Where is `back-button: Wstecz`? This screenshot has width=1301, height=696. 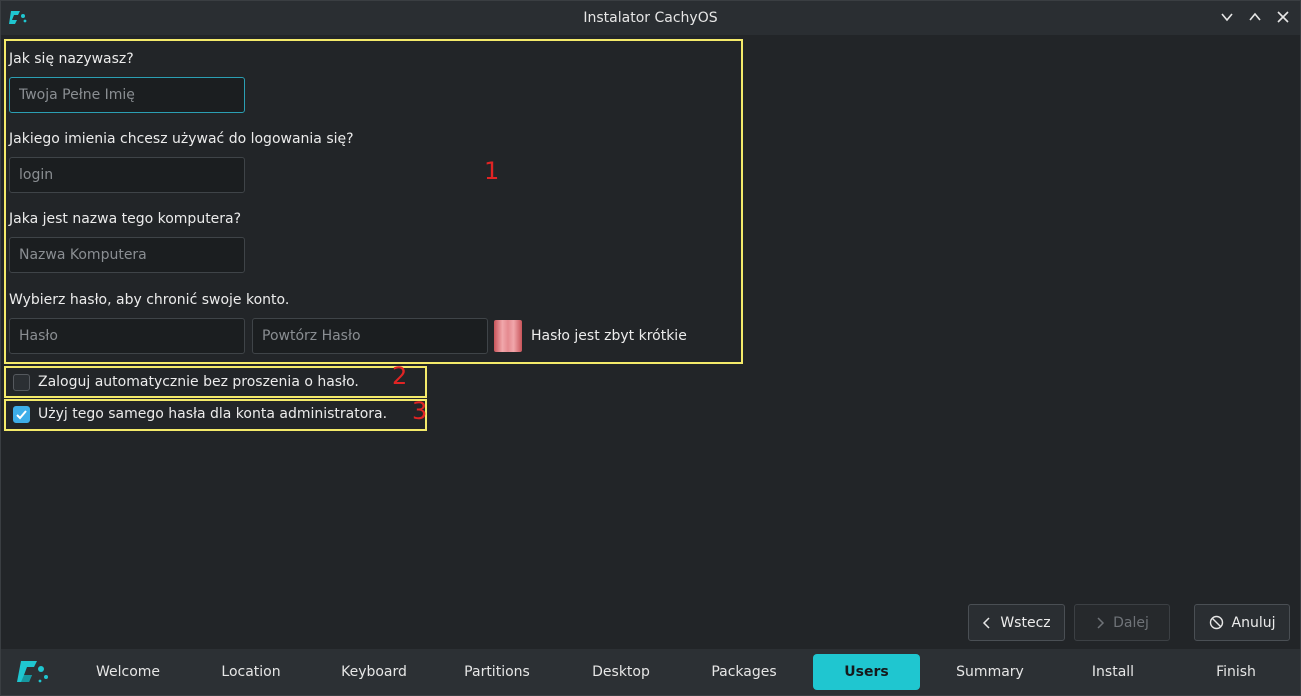 back-button: Wstecz is located at coordinates (1016, 622).